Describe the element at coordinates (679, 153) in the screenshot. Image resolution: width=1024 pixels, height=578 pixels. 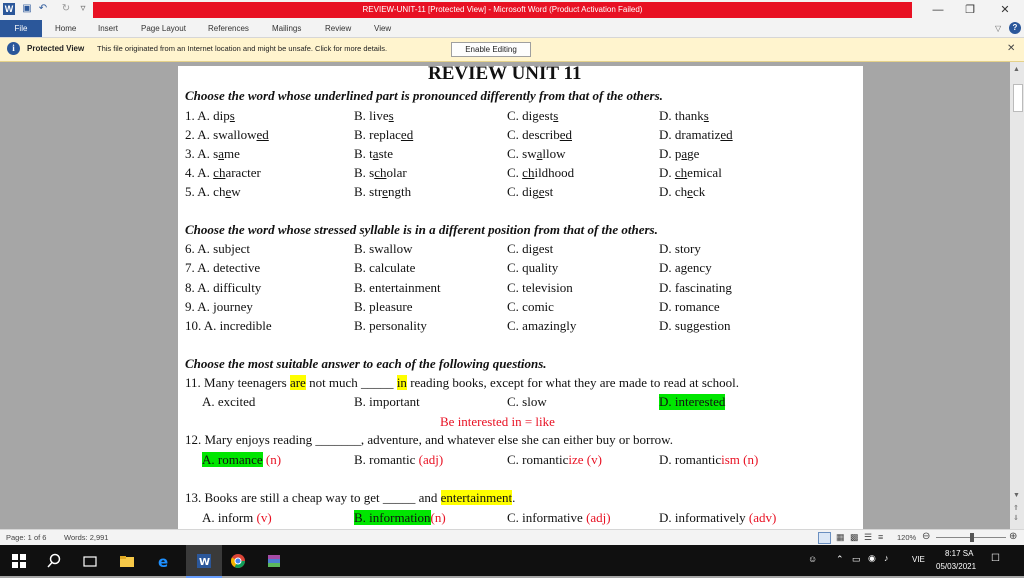
I see `s1-q3-option-d: D. page` at that location.